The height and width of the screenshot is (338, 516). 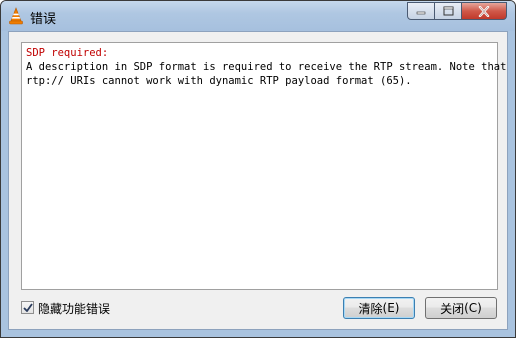 I want to click on close-button-label: 关闭, so click(x=452, y=308).